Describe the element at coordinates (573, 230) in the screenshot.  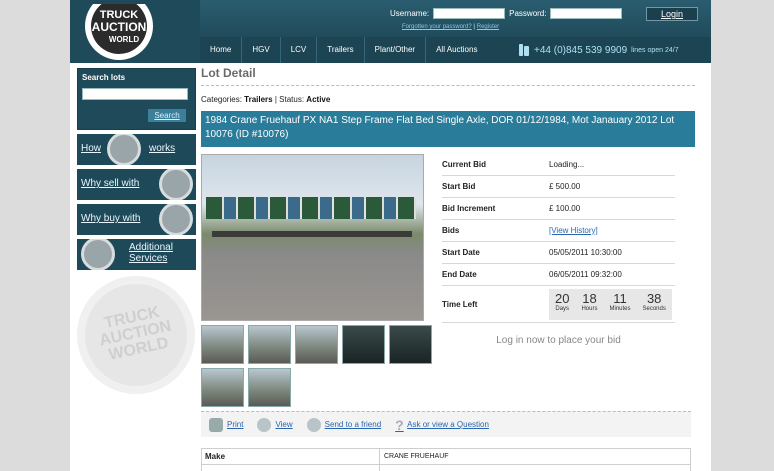
I see `view-history-link: [View History]` at that location.